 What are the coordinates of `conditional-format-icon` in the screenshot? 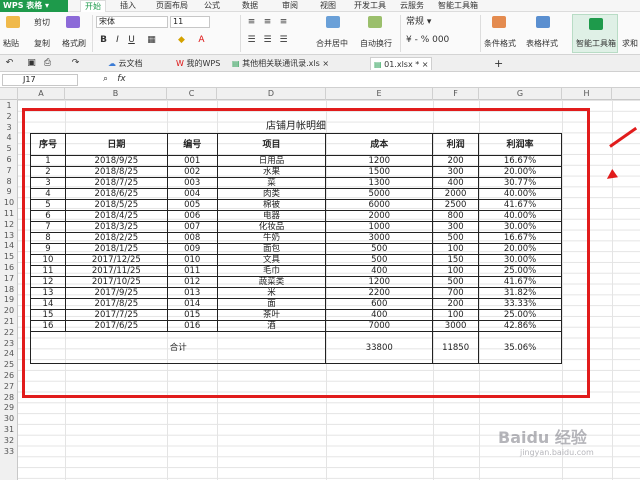 It's located at (499, 22).